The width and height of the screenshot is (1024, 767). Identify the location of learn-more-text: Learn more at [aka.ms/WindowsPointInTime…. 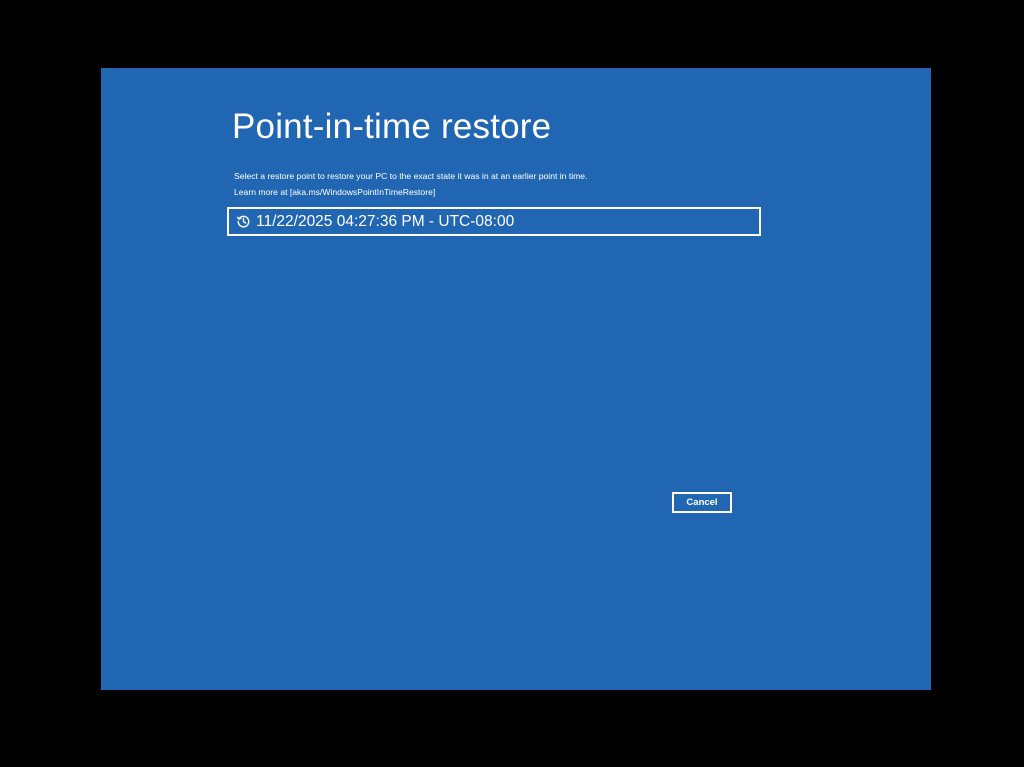
(335, 192).